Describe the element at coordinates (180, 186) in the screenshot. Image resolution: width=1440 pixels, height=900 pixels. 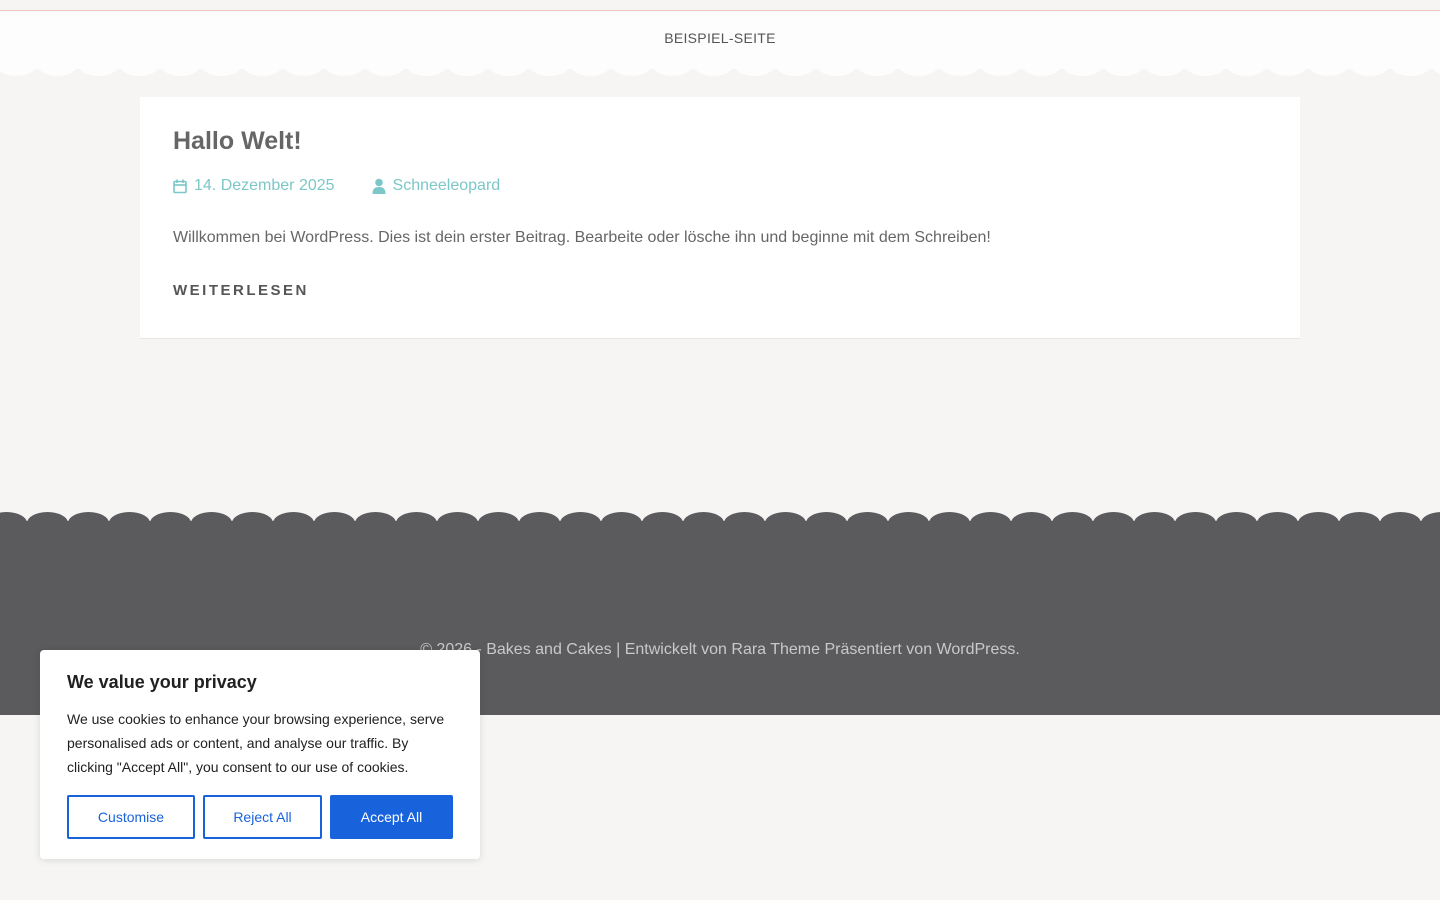
I see `calendar-icon` at that location.